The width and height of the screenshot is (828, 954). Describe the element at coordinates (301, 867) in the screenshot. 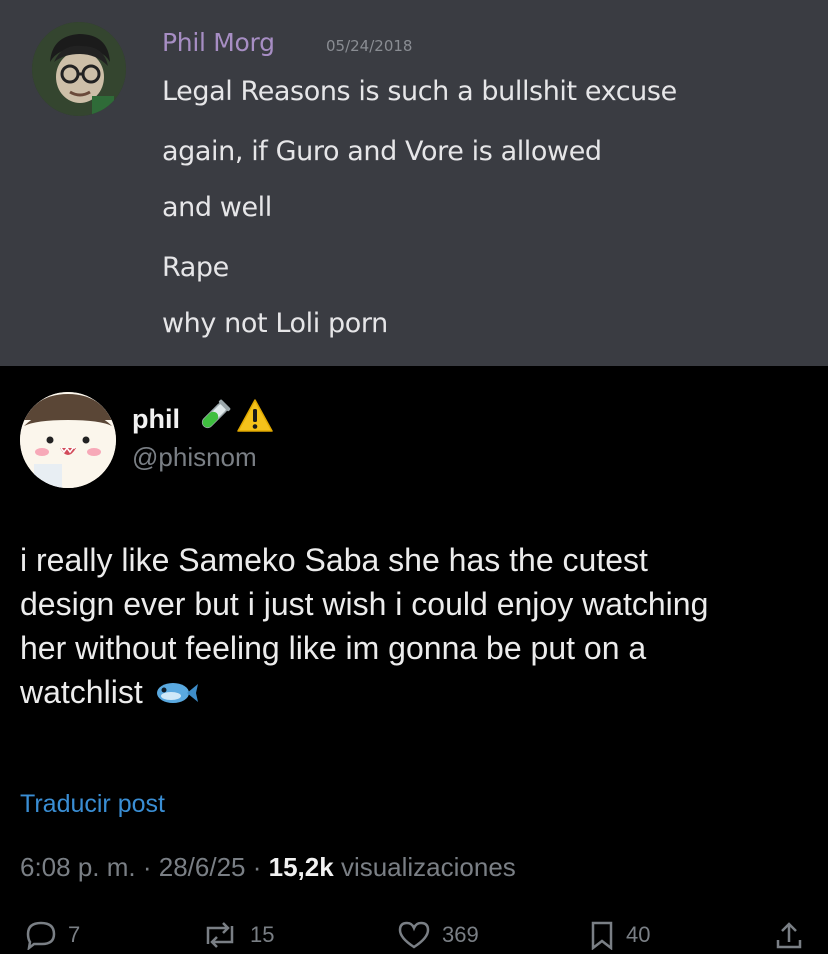

I see `views-count: 15,2k` at that location.